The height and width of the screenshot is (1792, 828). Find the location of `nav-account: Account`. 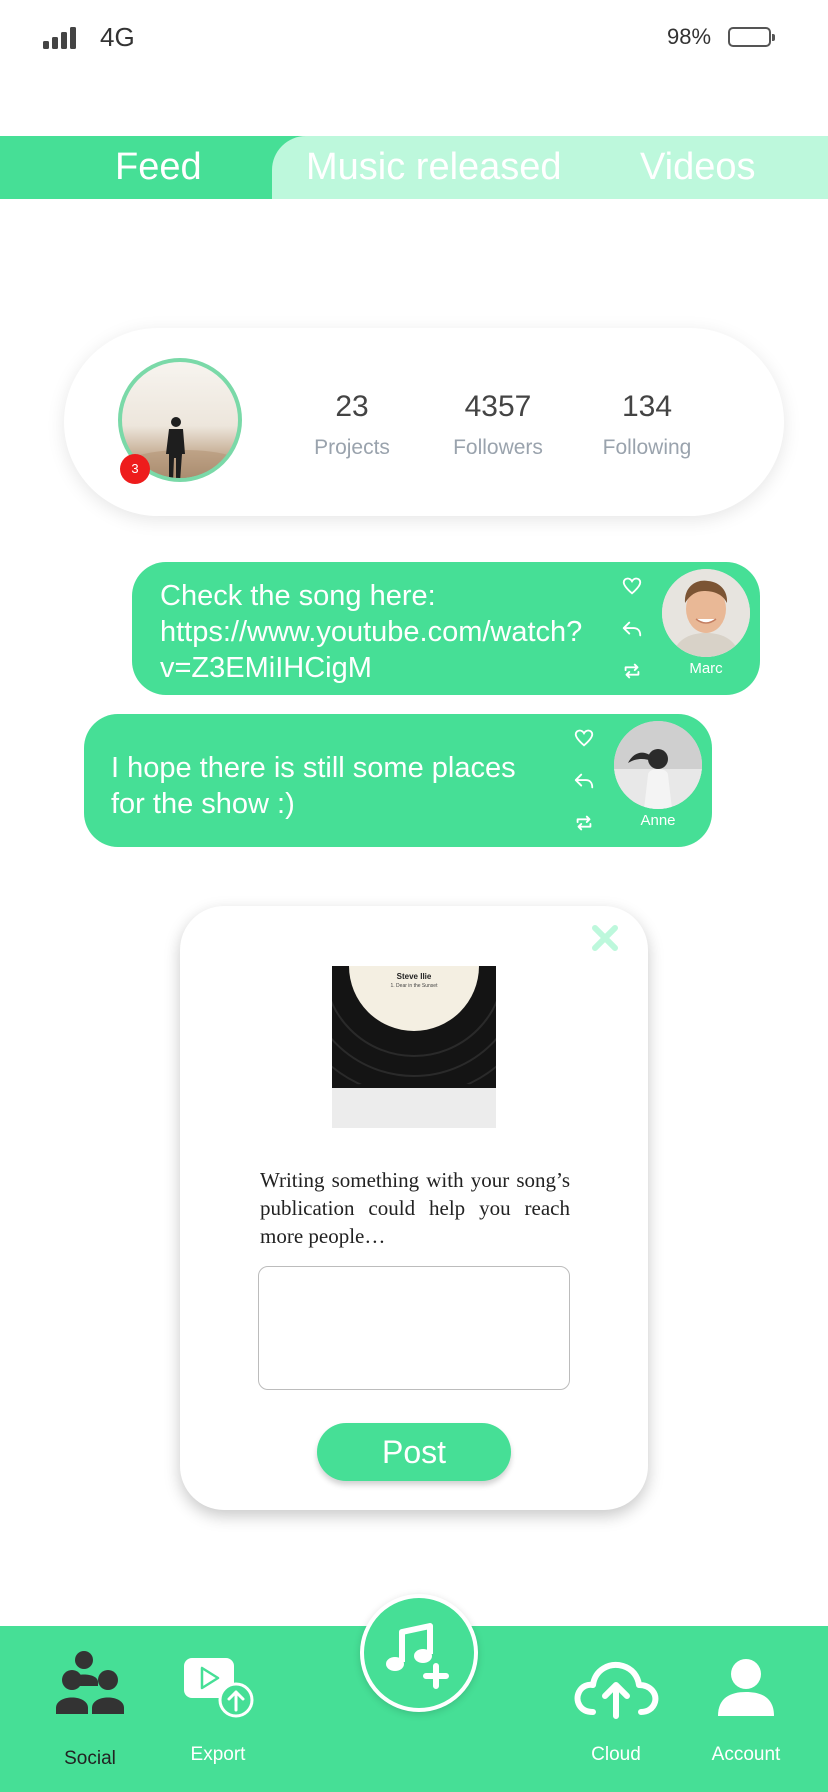

nav-account: Account is located at coordinates (746, 1713).